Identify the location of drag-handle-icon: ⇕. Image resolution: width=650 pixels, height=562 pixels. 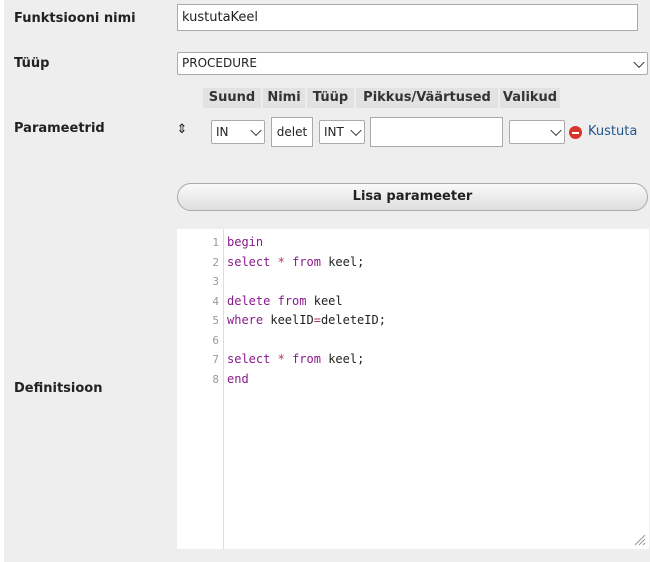
(182, 129).